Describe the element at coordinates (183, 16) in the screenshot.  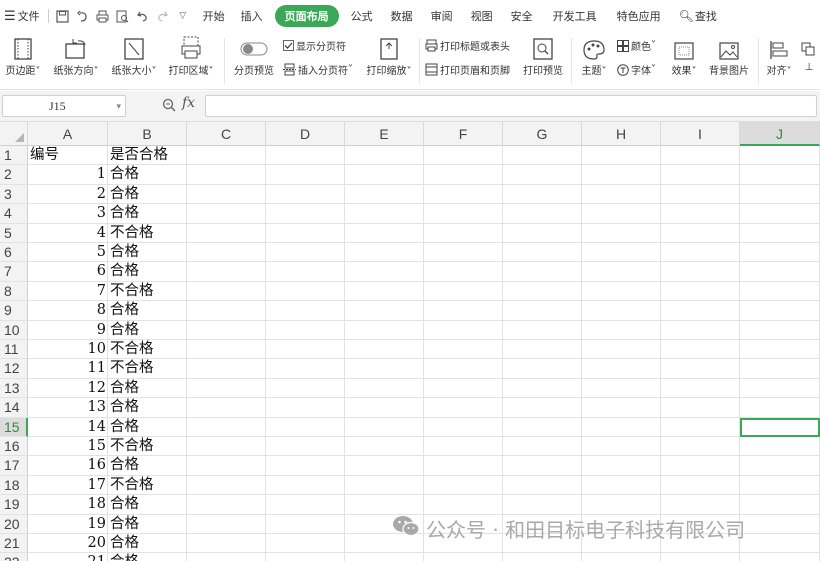
I see `chevron-down-icon: ▽` at that location.